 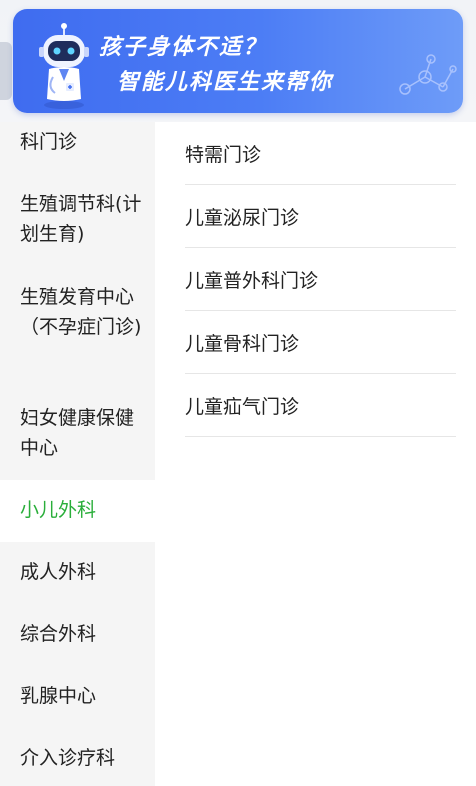 What do you see at coordinates (64, 66) in the screenshot?
I see `robot-doctor-icon` at bounding box center [64, 66].